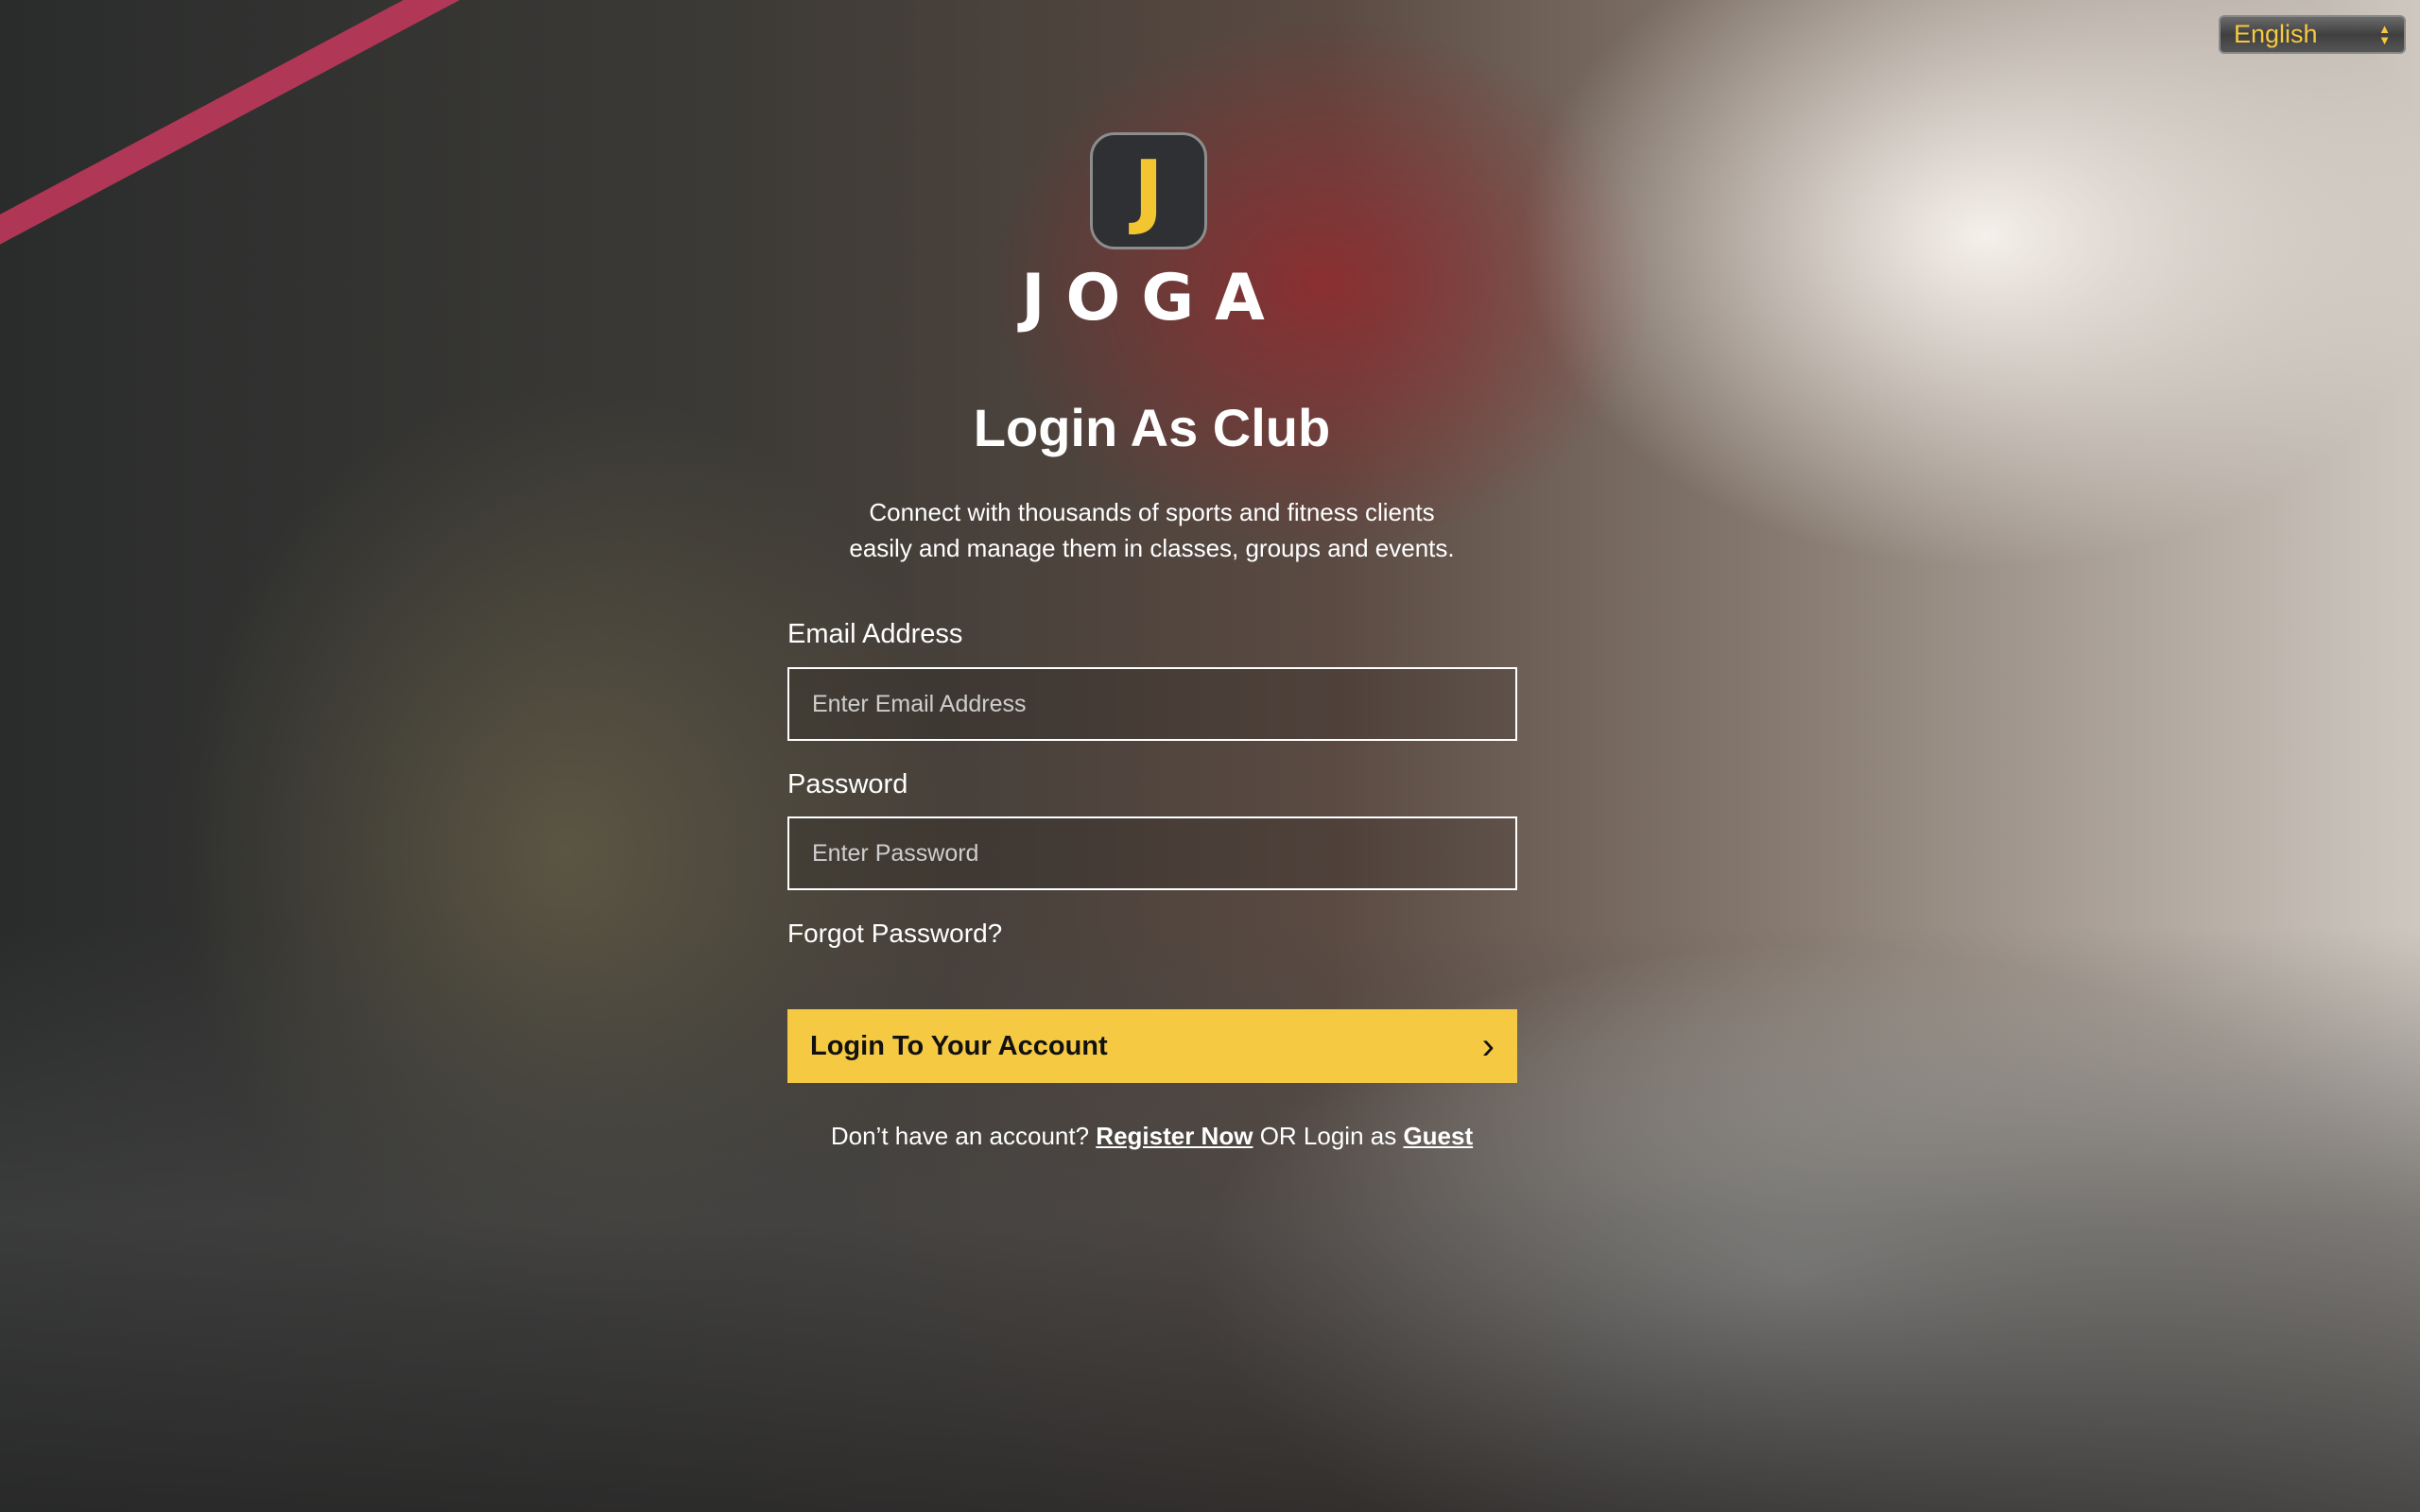 The image size is (2420, 1512). Describe the element at coordinates (895, 934) in the screenshot. I see `forgot-password-link: Forgot Password?` at that location.